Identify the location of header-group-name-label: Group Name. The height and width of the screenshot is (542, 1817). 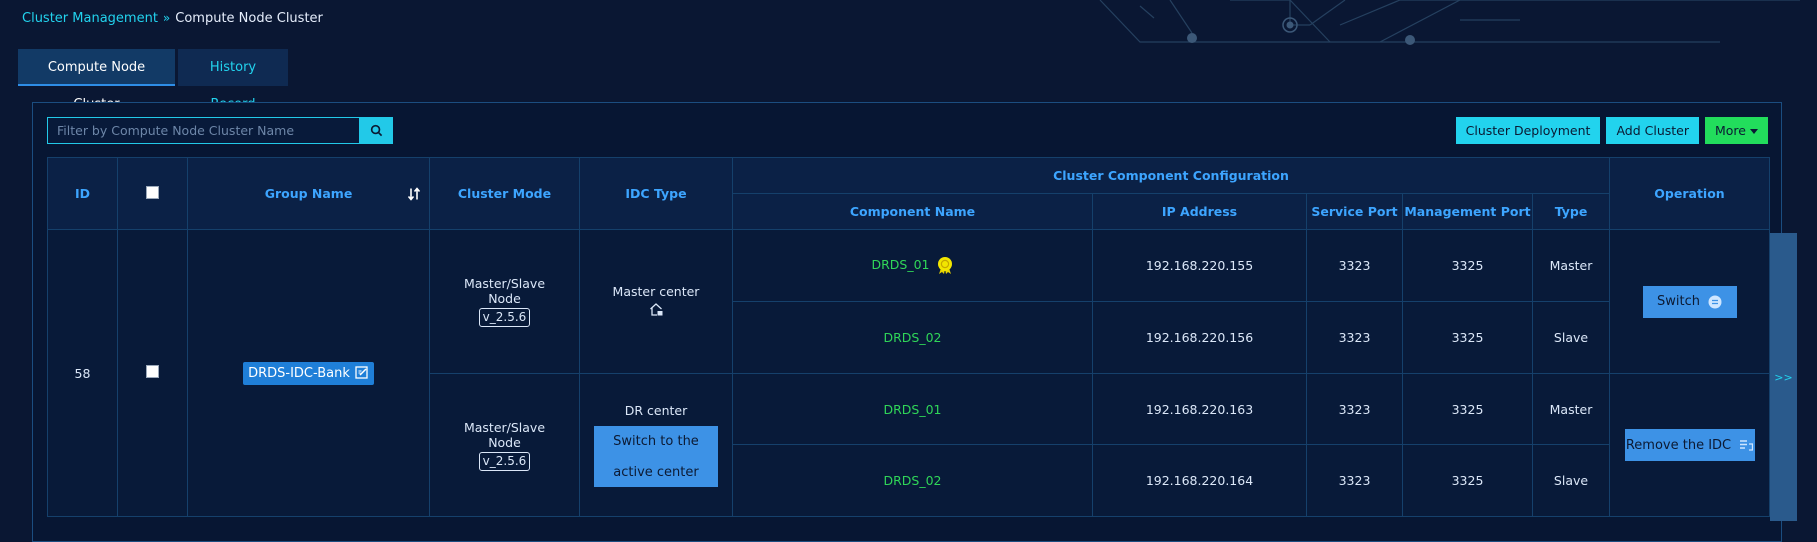
(308, 193).